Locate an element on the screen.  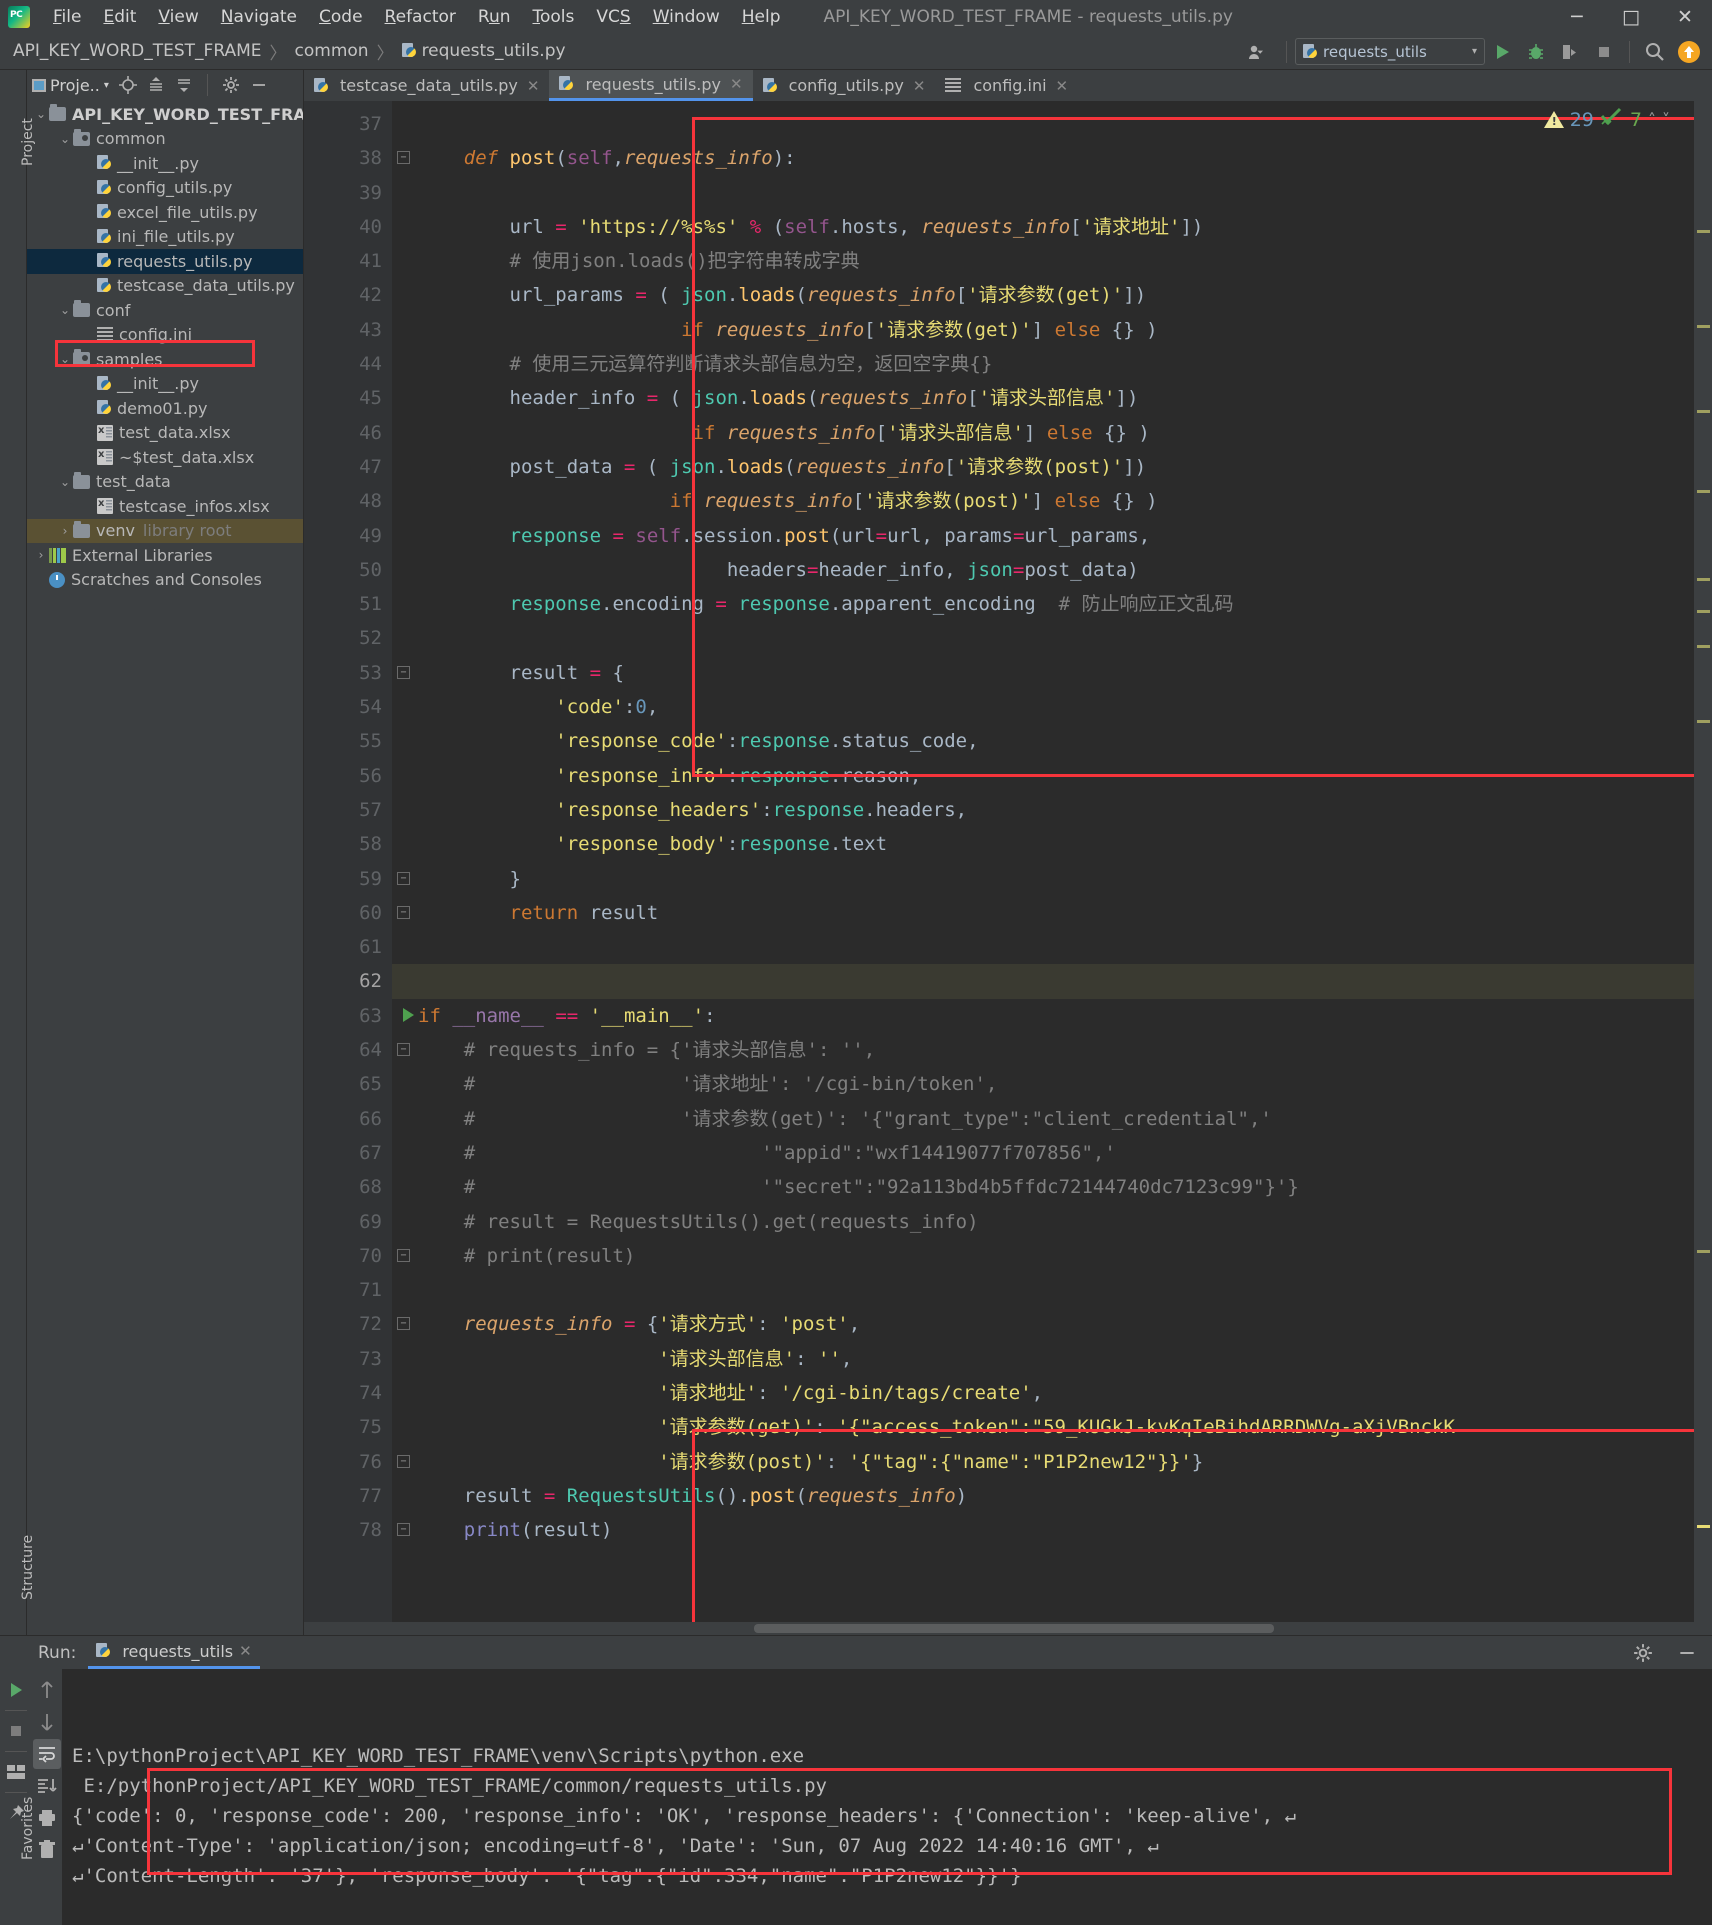
line-number: 44 is located at coordinates (348, 364).